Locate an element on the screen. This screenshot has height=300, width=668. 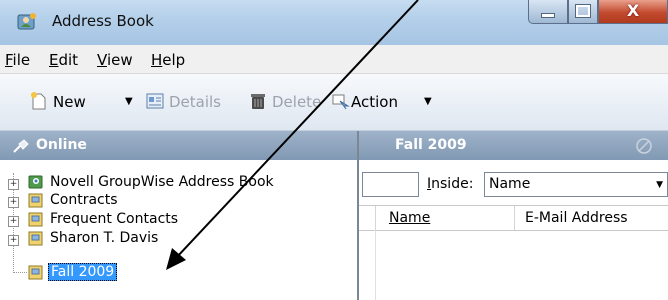
tree-label: Frequent Contacts is located at coordinates (114, 219).